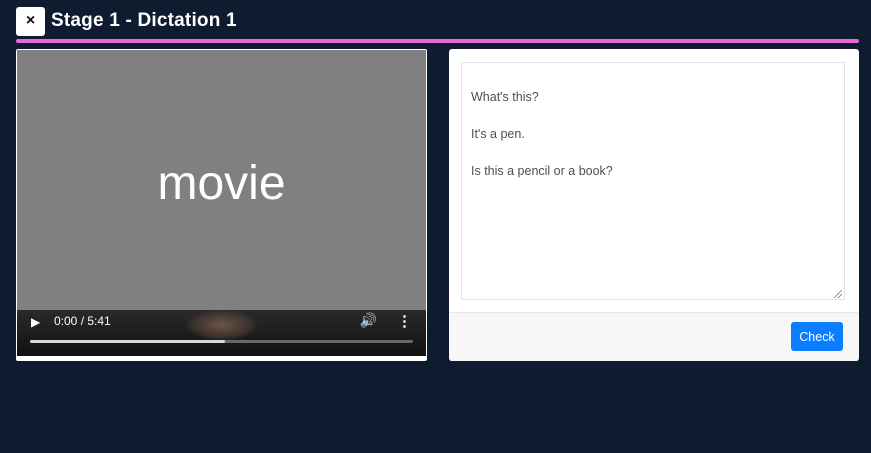  Describe the element at coordinates (505, 96) in the screenshot. I see `dictation-line: What's this?` at that location.